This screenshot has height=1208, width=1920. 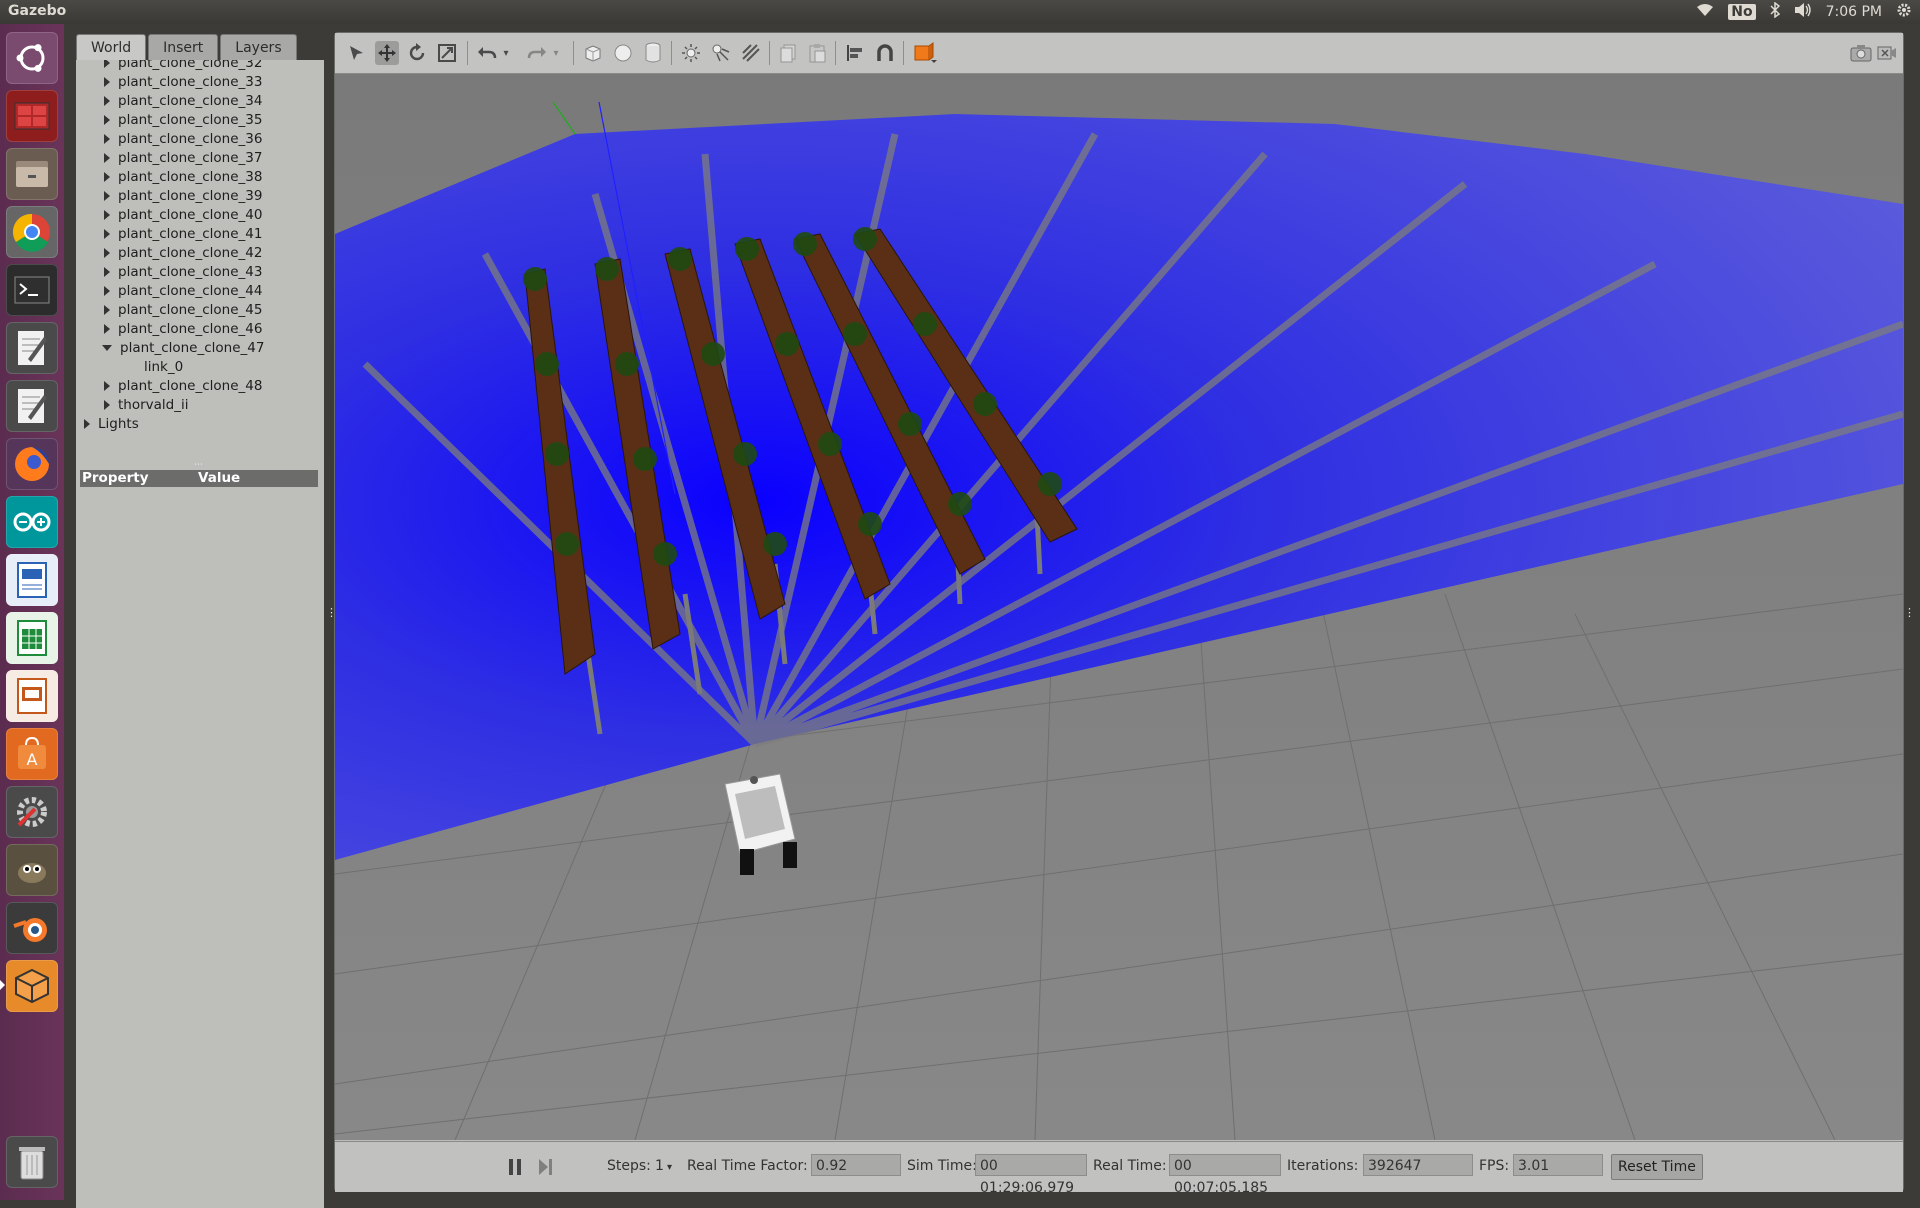 What do you see at coordinates (653, 53) in the screenshot?
I see `cylinder-shape-icon` at bounding box center [653, 53].